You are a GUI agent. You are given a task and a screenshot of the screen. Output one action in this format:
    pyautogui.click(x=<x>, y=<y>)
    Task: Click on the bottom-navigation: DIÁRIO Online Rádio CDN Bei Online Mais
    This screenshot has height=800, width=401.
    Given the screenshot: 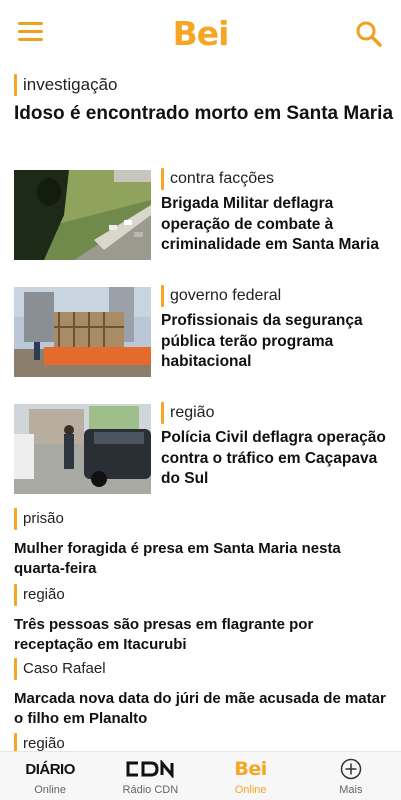 What is the action you would take?
    pyautogui.click(x=200, y=775)
    